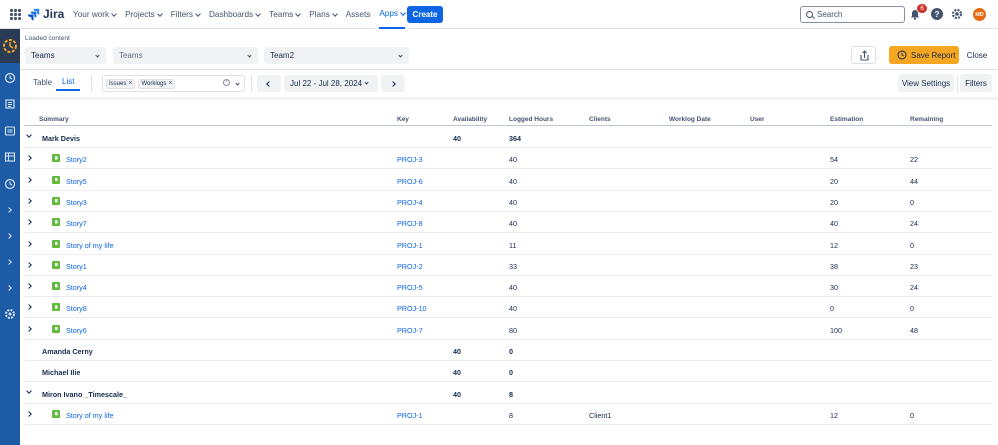 This screenshot has width=998, height=445. Describe the element at coordinates (15, 14) in the screenshot. I see `app-switcher-icon` at that location.